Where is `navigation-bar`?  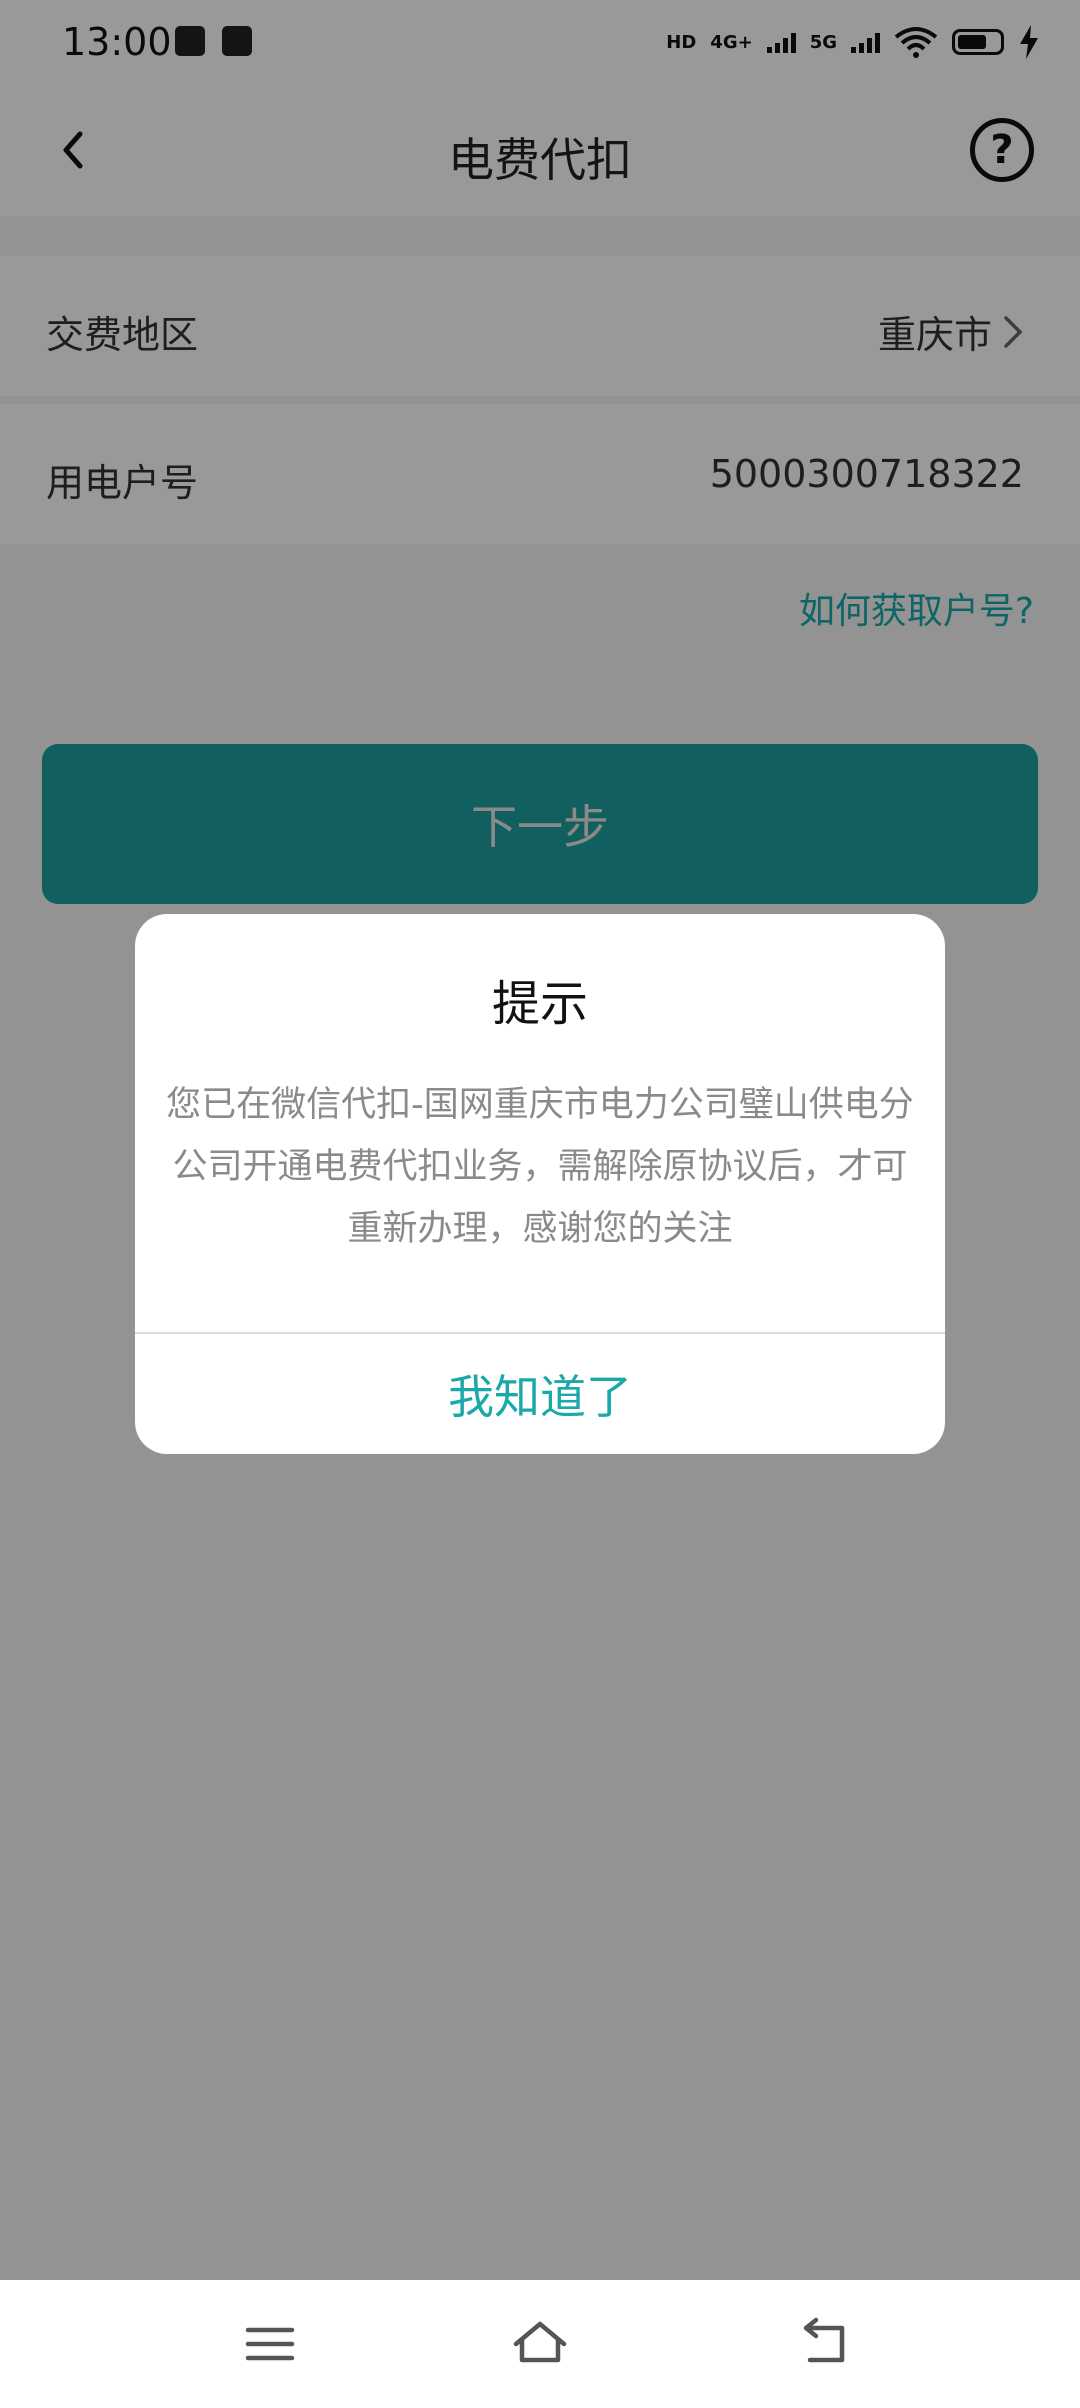
navigation-bar is located at coordinates (540, 2344).